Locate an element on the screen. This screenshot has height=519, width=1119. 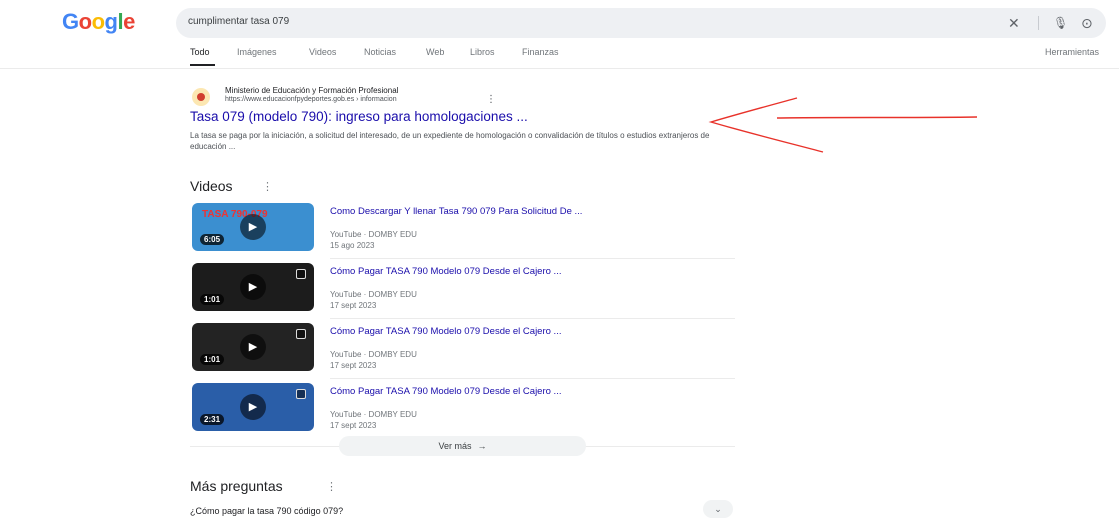
video-thumbnail: TASA 790-079 ▶ 6:05 is located at coordinates (253, 227).